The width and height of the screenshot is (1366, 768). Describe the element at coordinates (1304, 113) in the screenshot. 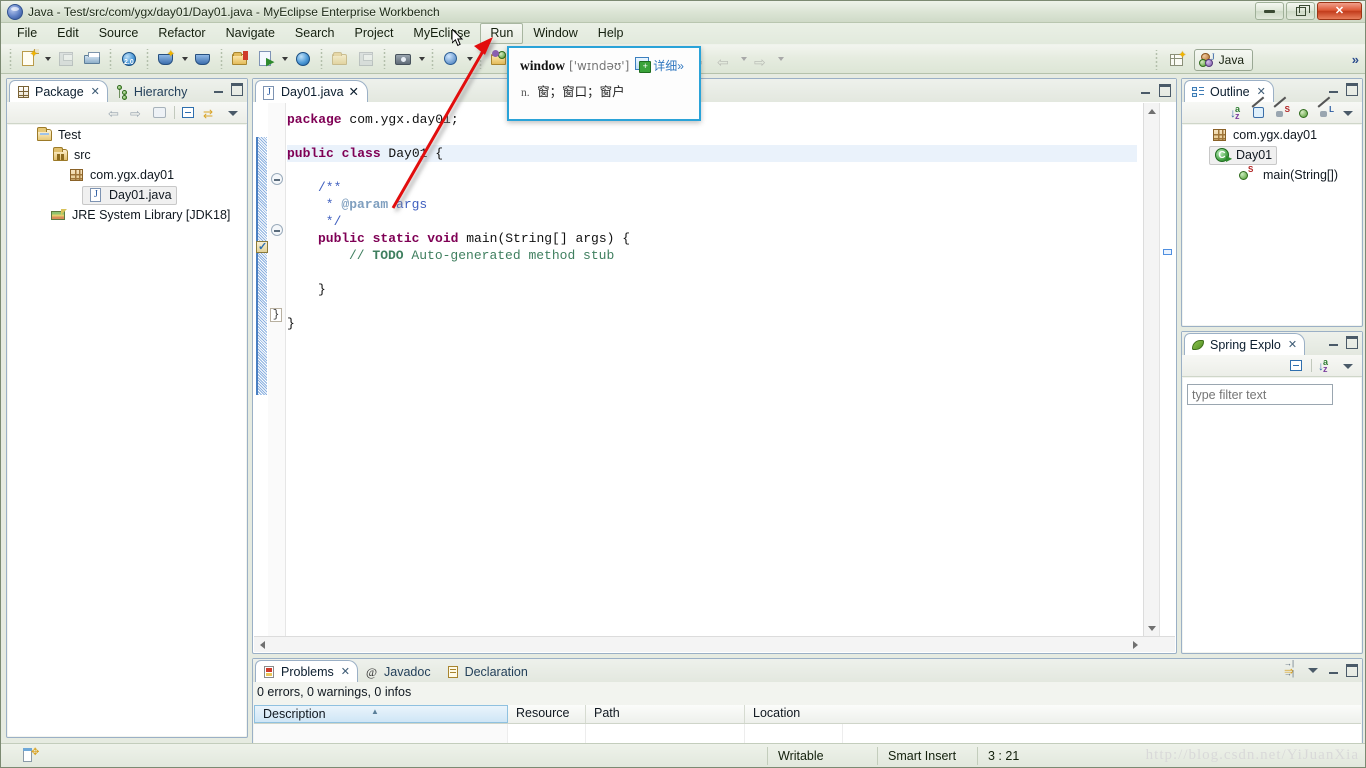

I see `hide-public-icon` at that location.